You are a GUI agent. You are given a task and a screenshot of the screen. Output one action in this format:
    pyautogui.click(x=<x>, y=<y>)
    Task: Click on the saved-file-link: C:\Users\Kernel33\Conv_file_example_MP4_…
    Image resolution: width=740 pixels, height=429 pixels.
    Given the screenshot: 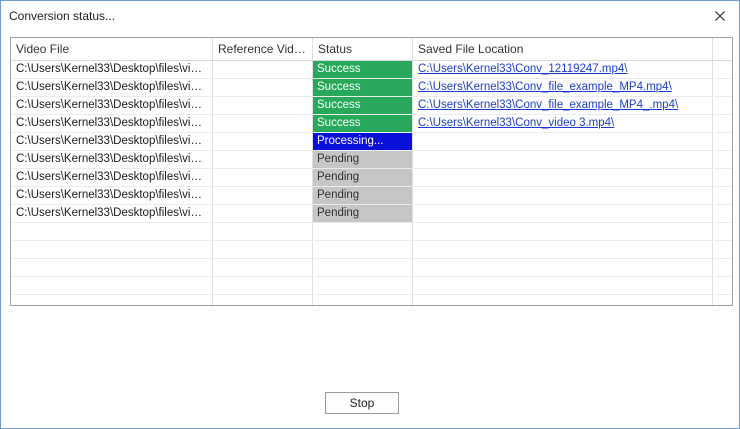 What is the action you would take?
    pyautogui.click(x=548, y=105)
    